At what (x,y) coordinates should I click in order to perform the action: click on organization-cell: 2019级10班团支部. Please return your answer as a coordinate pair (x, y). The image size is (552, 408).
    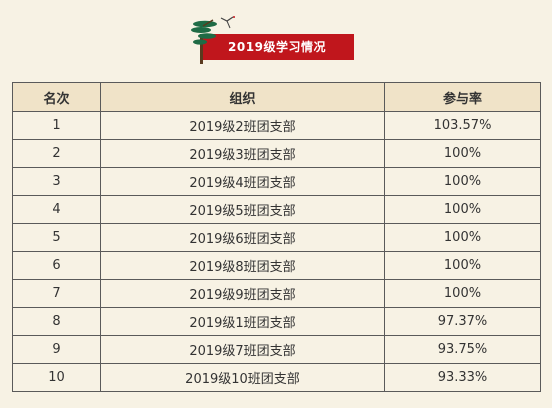
    Looking at the image, I should click on (242, 377).